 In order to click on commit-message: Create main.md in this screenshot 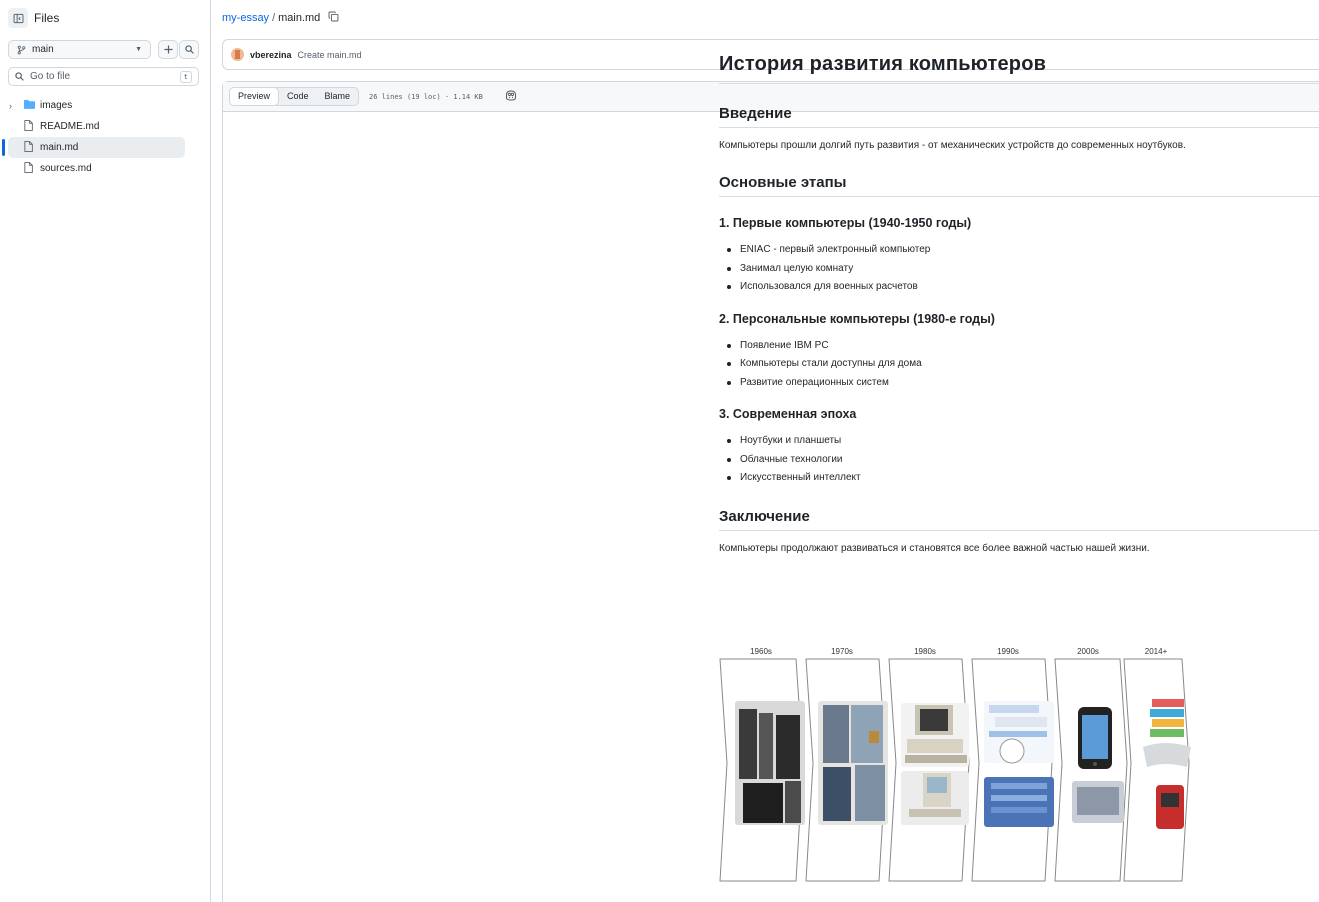, I will do `click(330, 55)`.